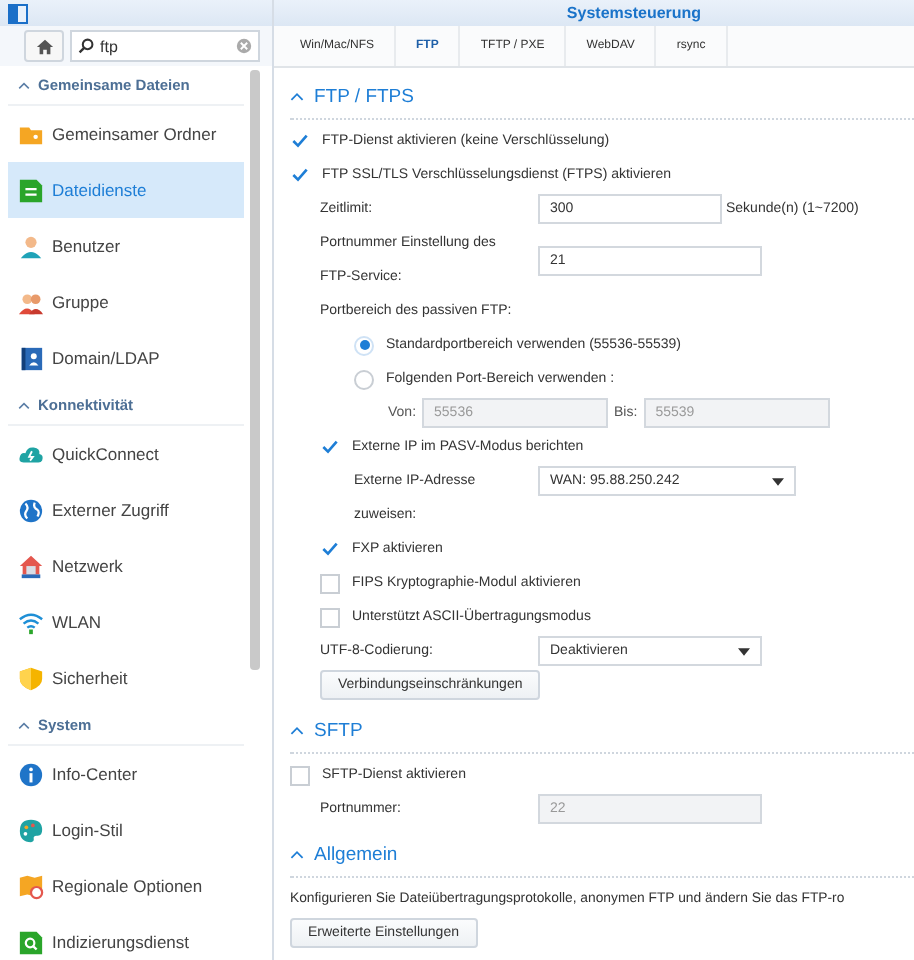 The image size is (914, 960). Describe the element at coordinates (126, 886) in the screenshot. I see `sidebar-item: Regionale Optionen` at that location.